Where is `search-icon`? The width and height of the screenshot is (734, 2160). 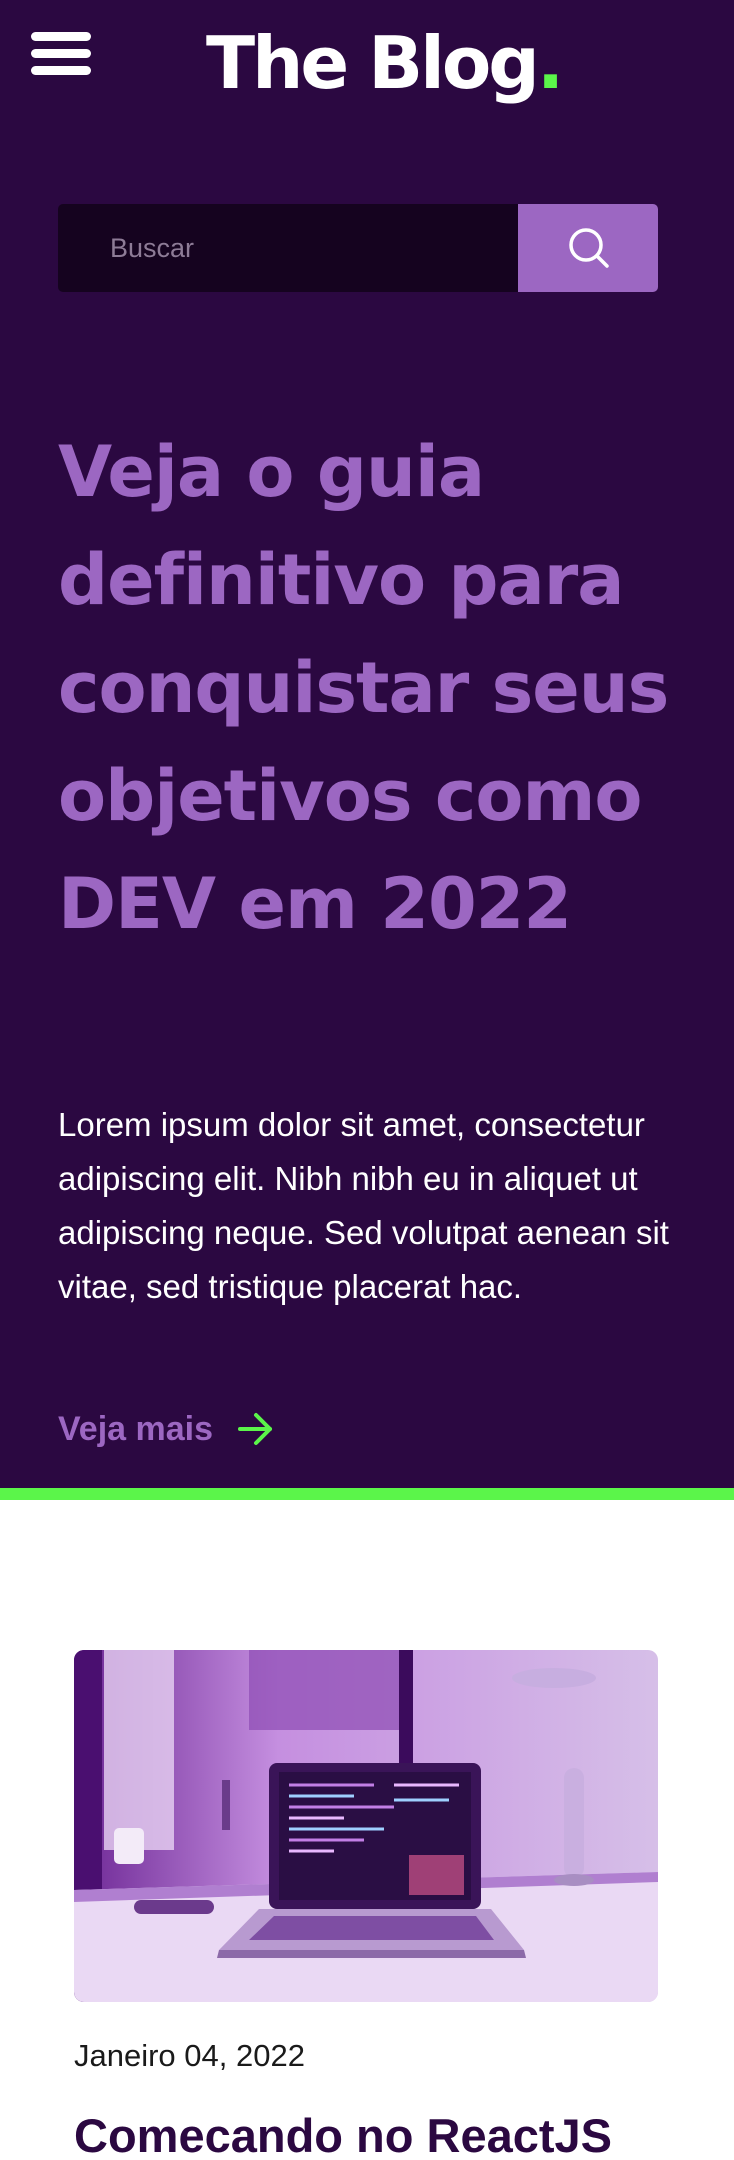
search-icon is located at coordinates (589, 248).